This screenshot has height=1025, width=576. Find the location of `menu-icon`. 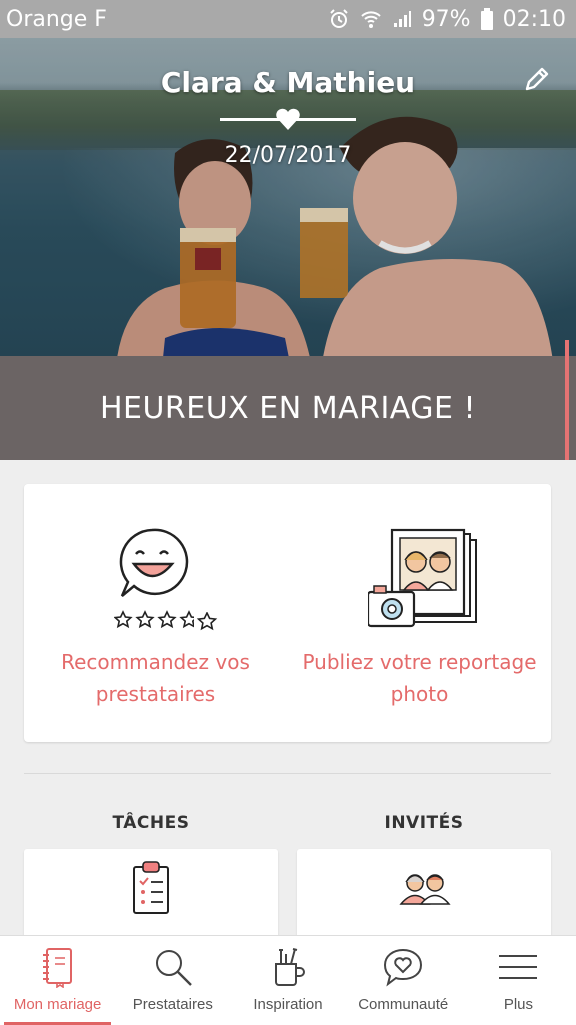

menu-icon is located at coordinates (518, 967).